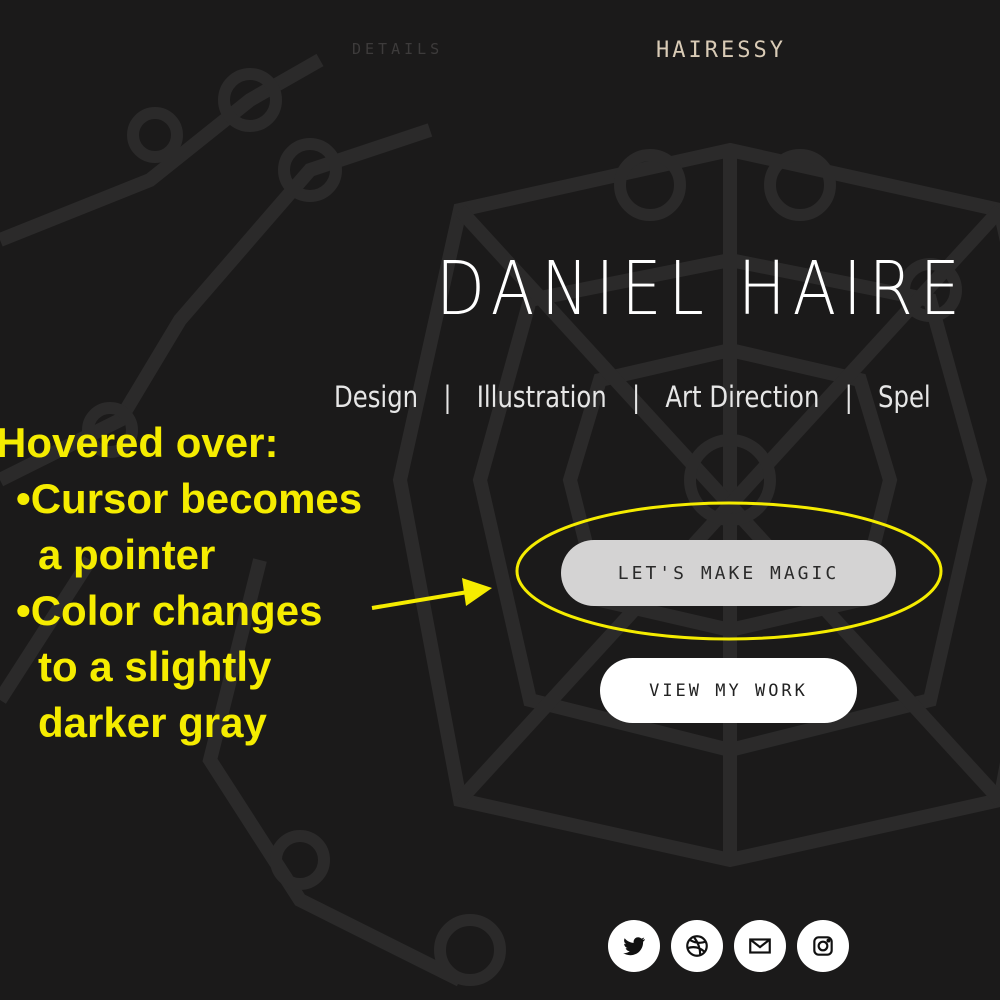 Image resolution: width=1000 pixels, height=1000 pixels. I want to click on dribbble-icon, so click(697, 946).